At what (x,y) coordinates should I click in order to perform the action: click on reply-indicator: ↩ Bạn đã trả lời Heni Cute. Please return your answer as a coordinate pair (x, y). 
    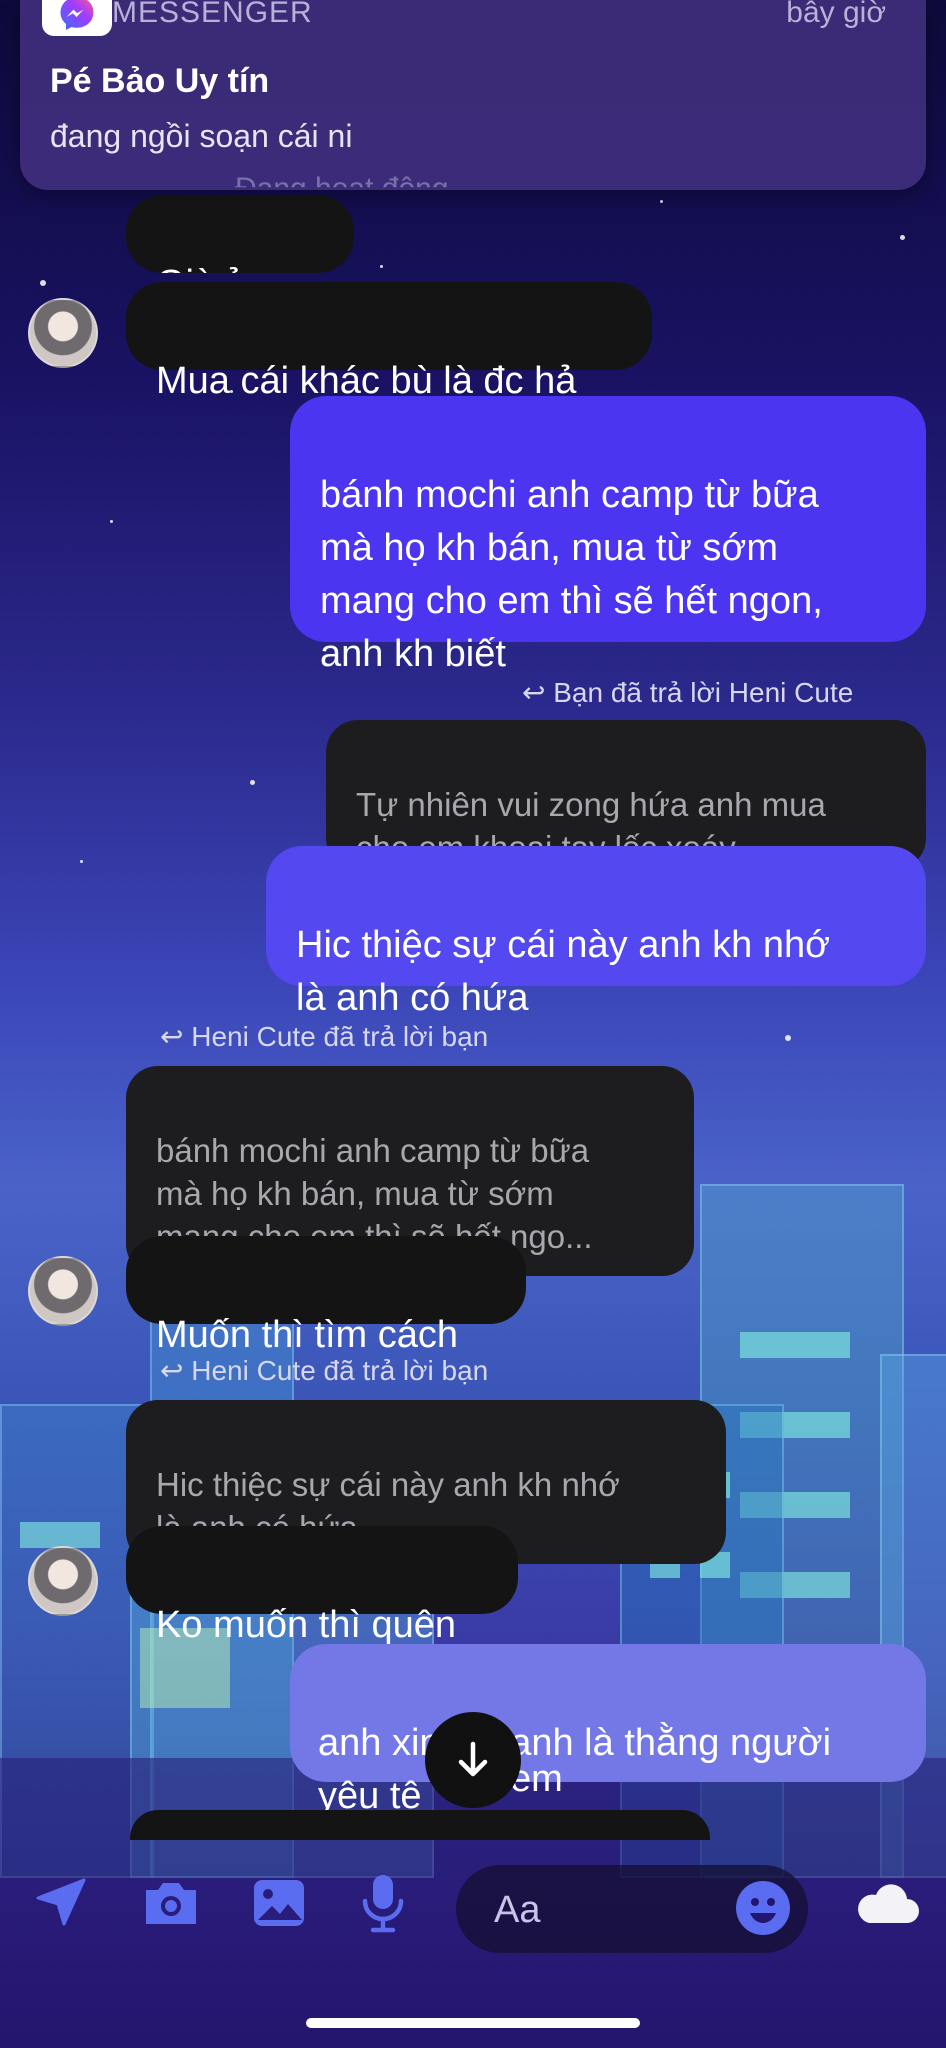
    Looking at the image, I should click on (688, 692).